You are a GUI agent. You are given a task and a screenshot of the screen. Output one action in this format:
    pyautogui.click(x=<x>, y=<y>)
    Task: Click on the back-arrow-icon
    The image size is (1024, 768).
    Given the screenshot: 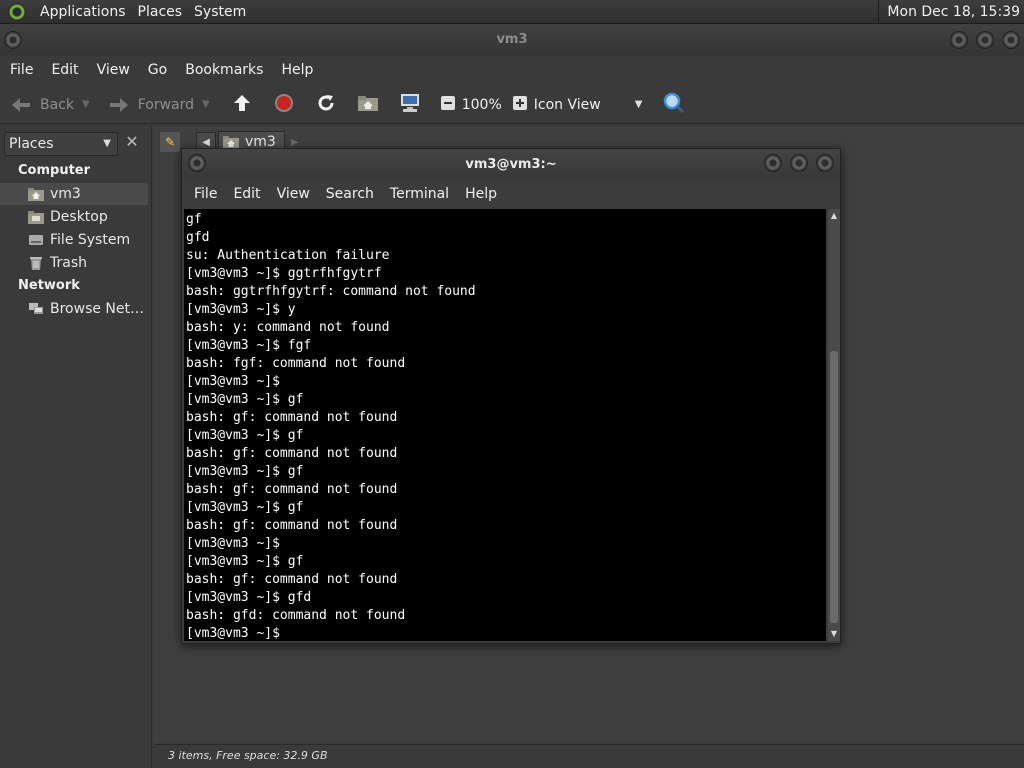 What is the action you would take?
    pyautogui.click(x=21, y=105)
    